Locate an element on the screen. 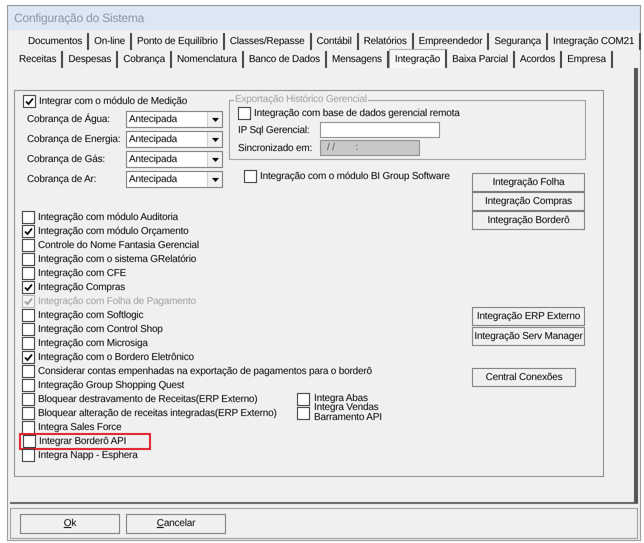 This screenshot has height=543, width=644. group-legend: Exportação Histórico Gerencial is located at coordinates (301, 100).